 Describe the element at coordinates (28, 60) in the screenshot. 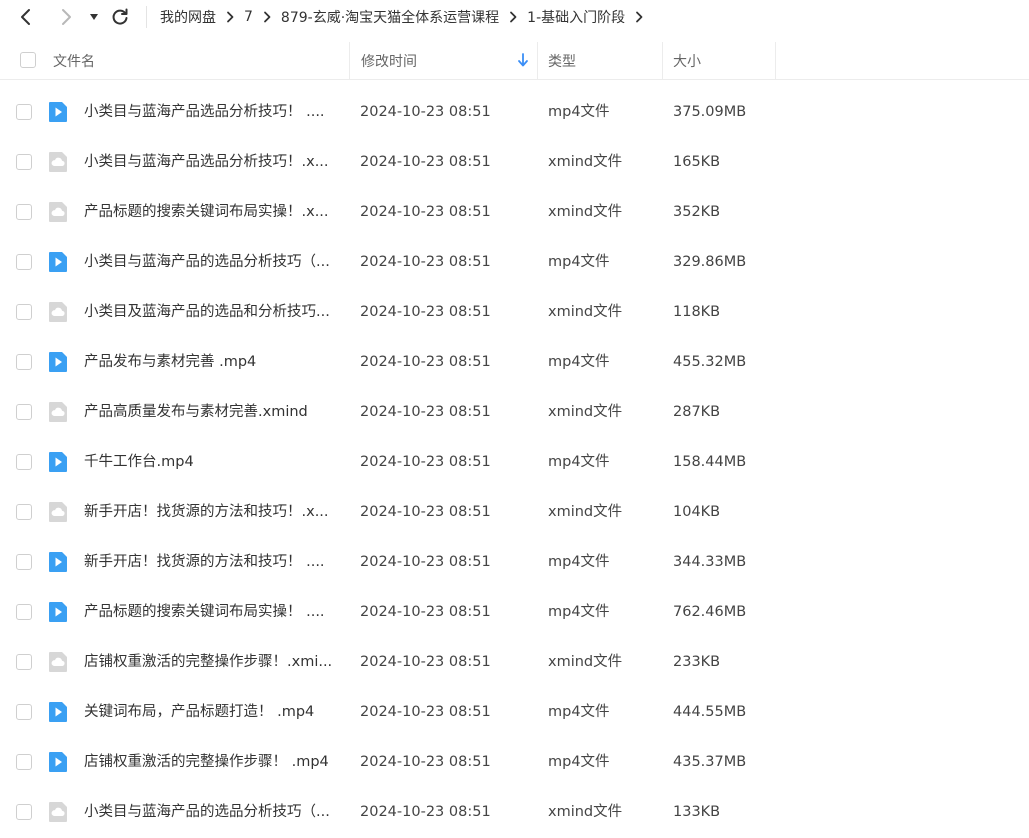

I see `select-all-checkbox` at that location.